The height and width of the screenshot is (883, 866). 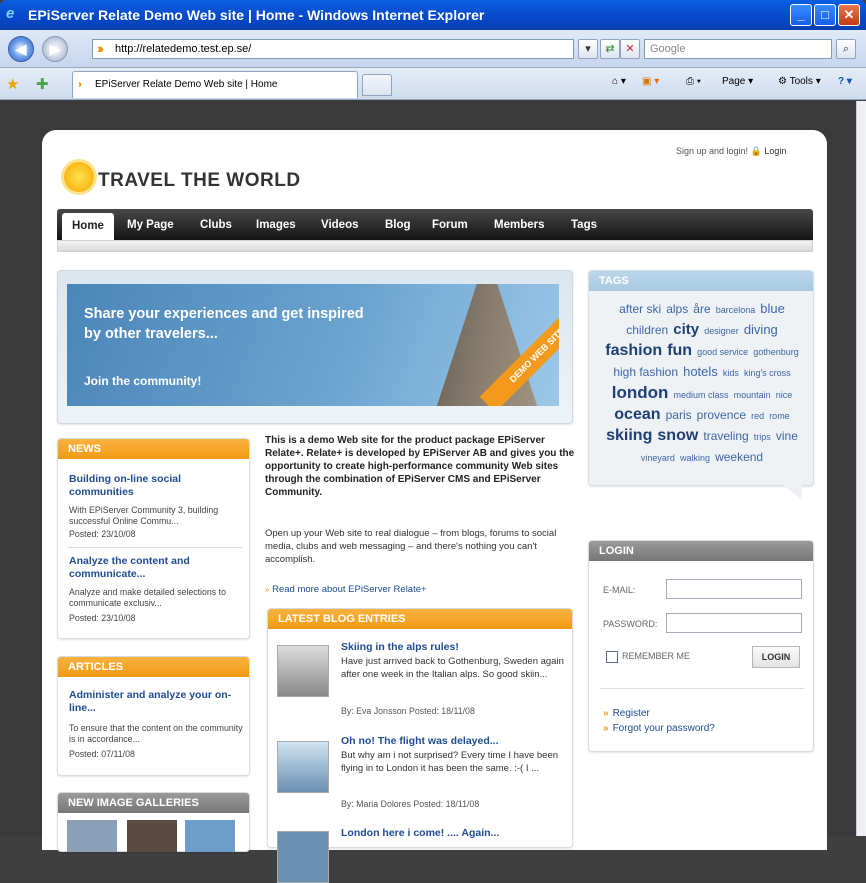 I want to click on tag-link: fun, so click(x=679, y=350).